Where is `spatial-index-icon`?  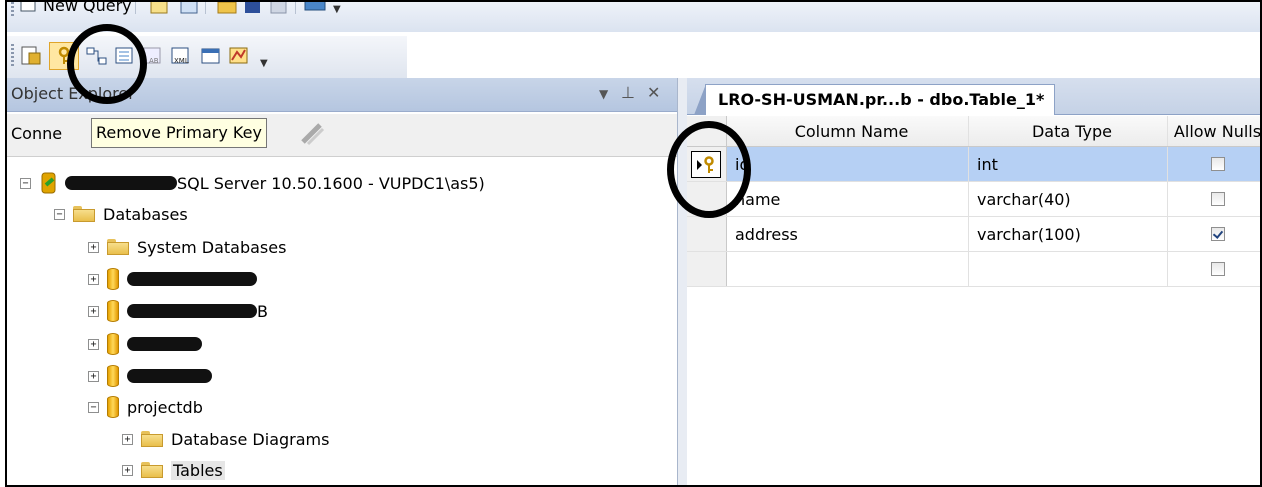 spatial-index-icon is located at coordinates (238, 55).